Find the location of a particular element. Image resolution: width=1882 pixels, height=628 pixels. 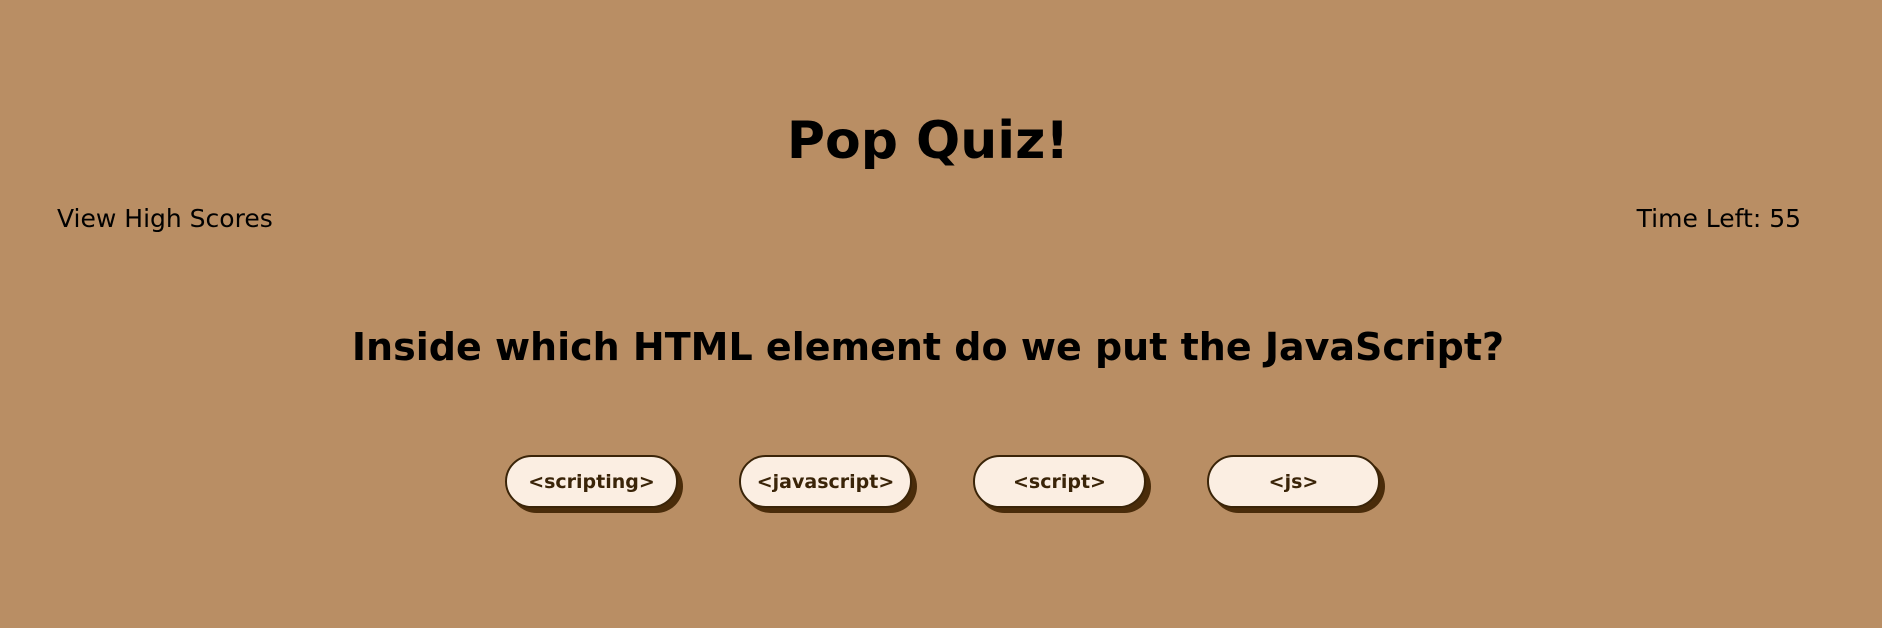

answer-button-scripting: <scripting> is located at coordinates (591, 481).